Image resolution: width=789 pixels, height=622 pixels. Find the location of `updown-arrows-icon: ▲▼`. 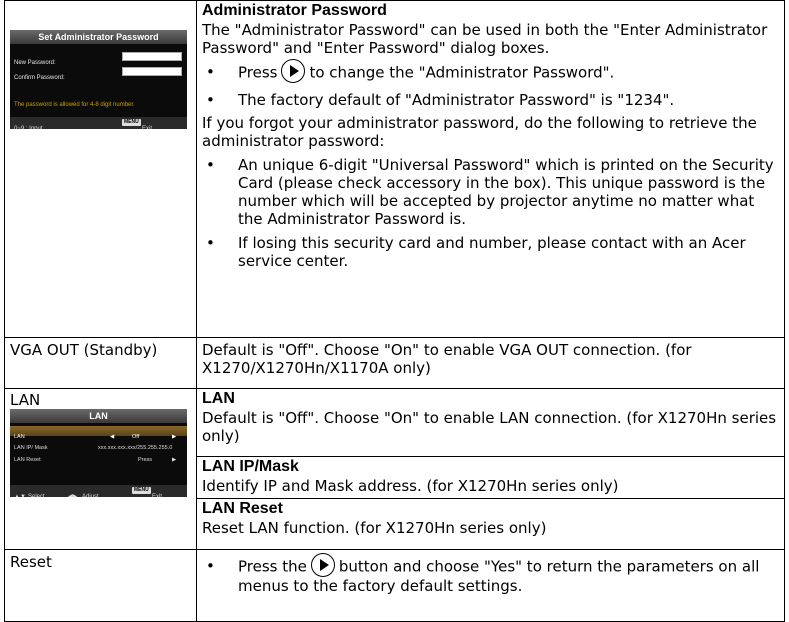

updown-arrows-icon: ▲▼ is located at coordinates (20, 495).